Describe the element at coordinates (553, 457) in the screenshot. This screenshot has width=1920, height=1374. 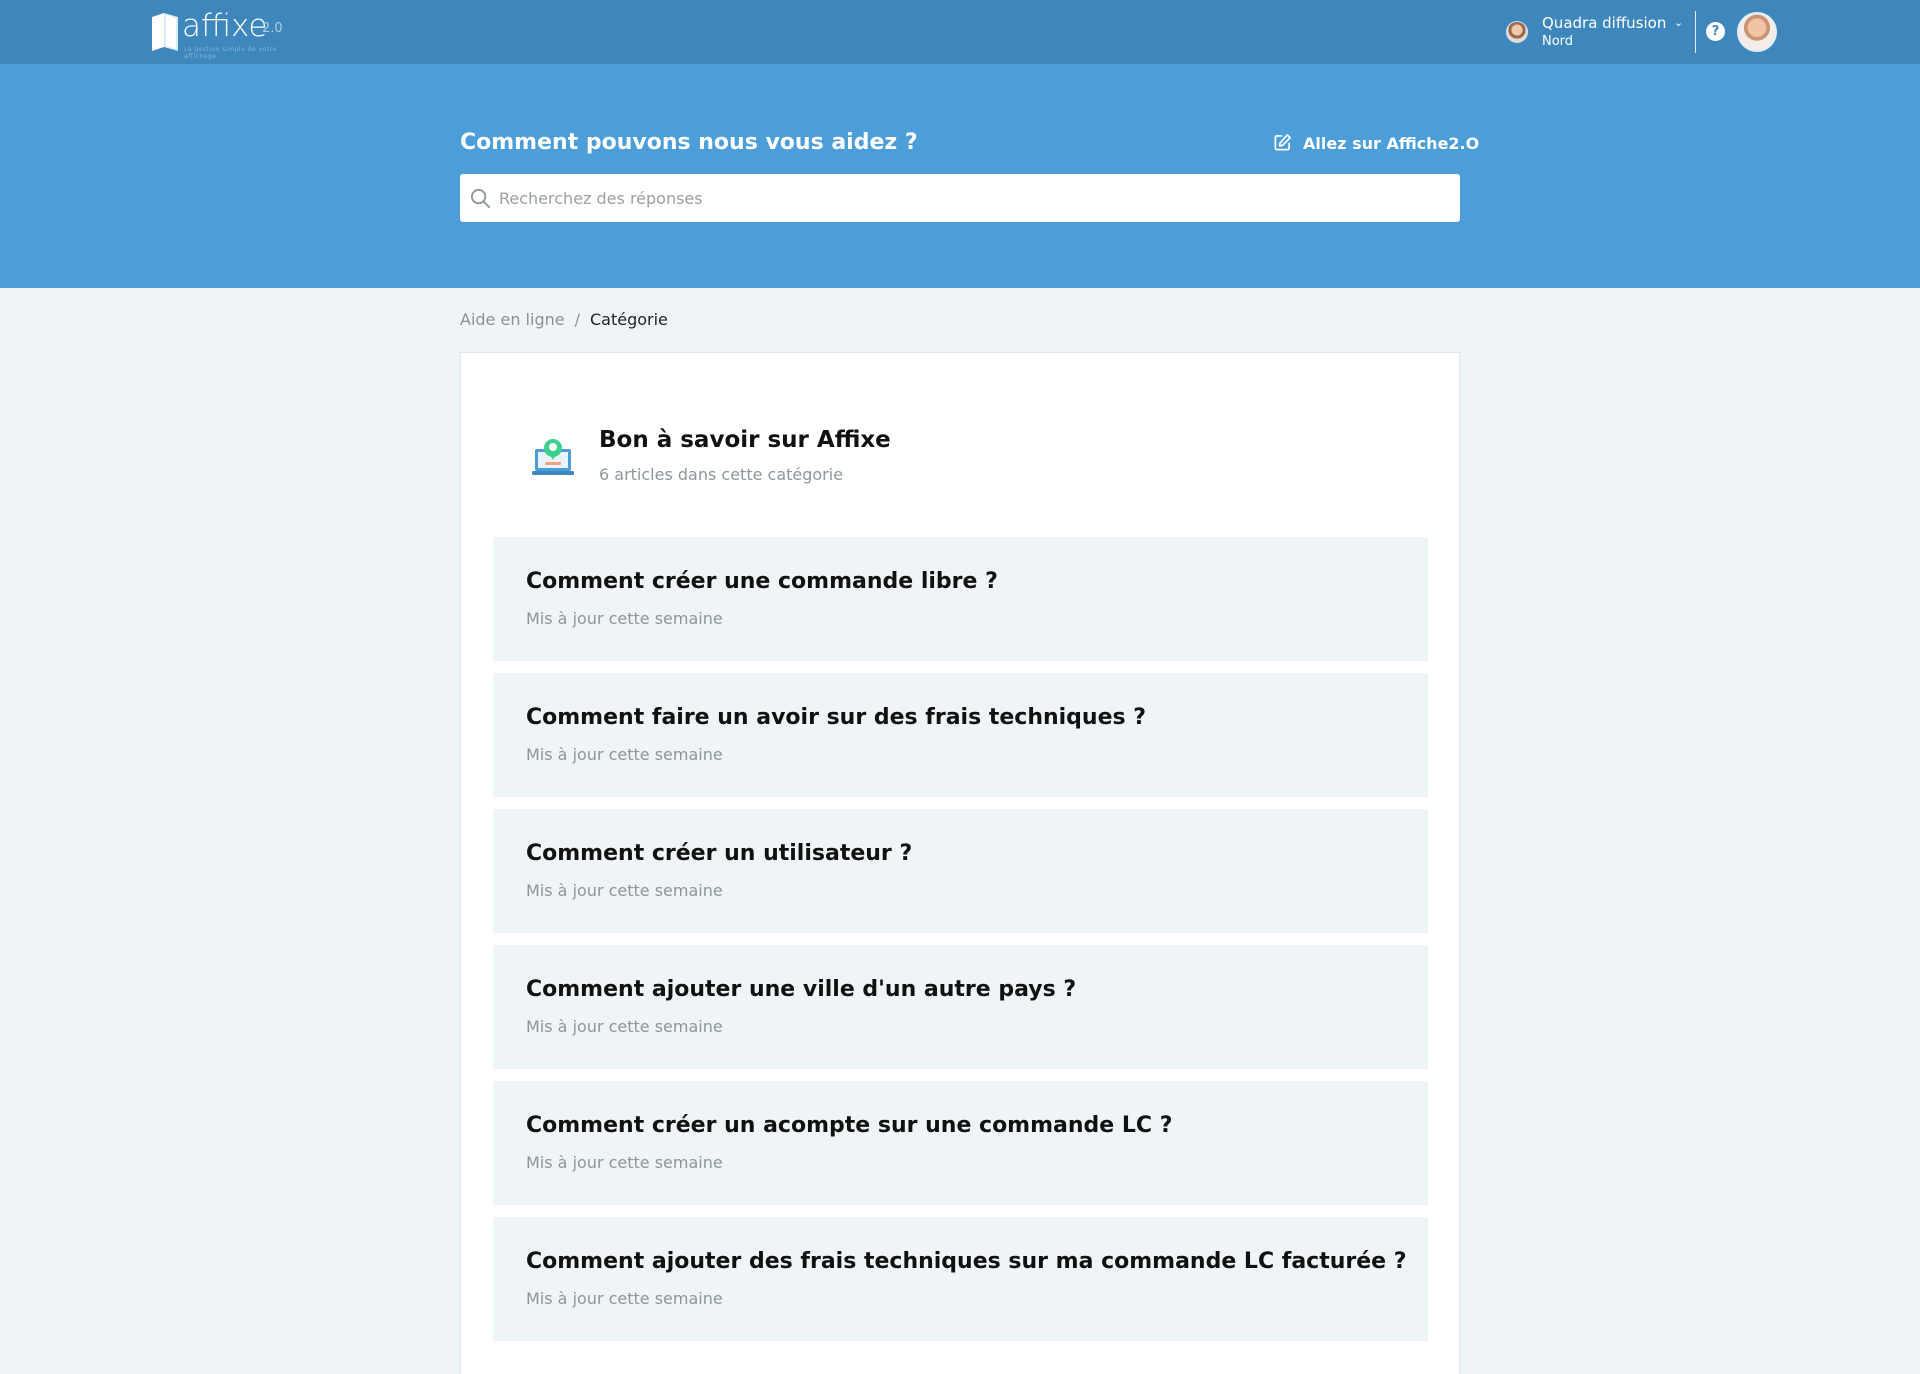
I see `laptop-support-icon` at that location.